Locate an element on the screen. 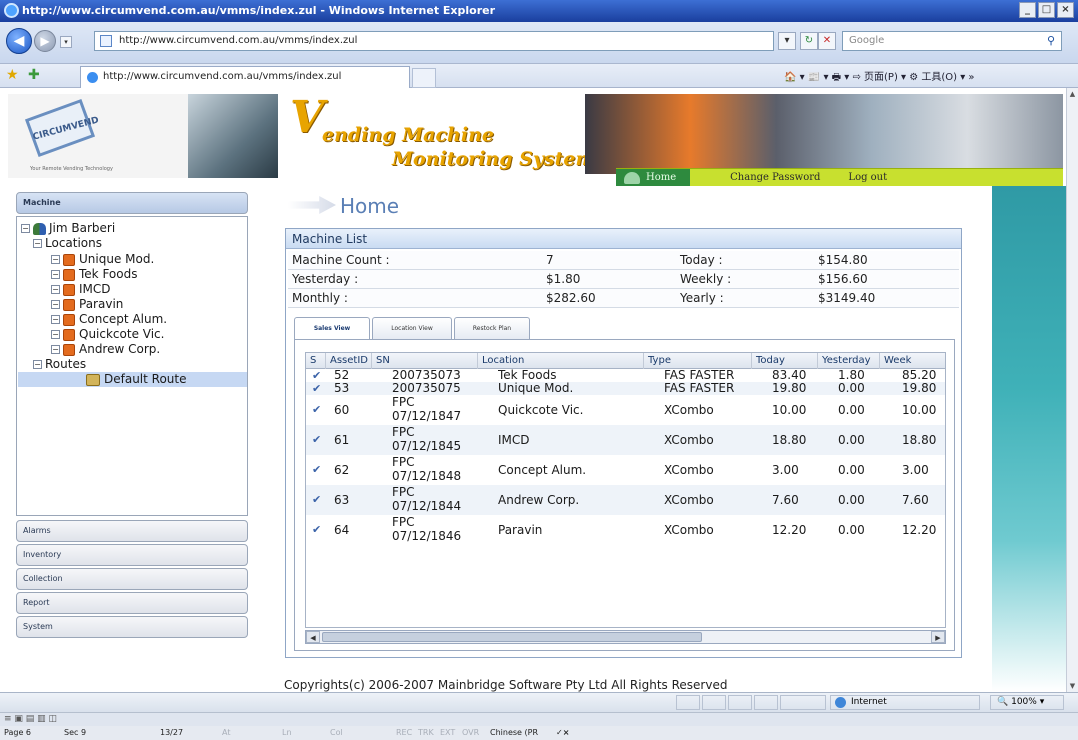  title-line-1: ending Machine is located at coordinates (408, 135).